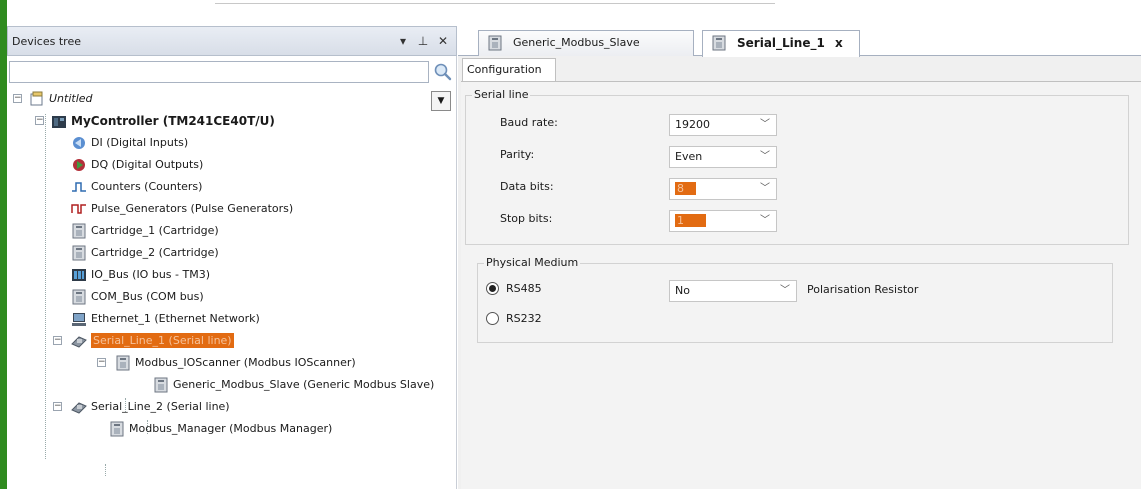  Describe the element at coordinates (690, 220) in the screenshot. I see `stop-bits-value: 1` at that location.